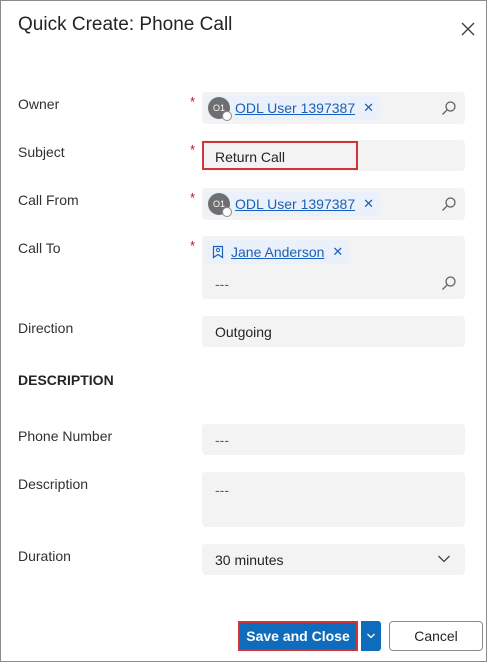 The image size is (487, 662). Describe the element at coordinates (250, 157) in the screenshot. I see `subject-value: Return Call` at that location.